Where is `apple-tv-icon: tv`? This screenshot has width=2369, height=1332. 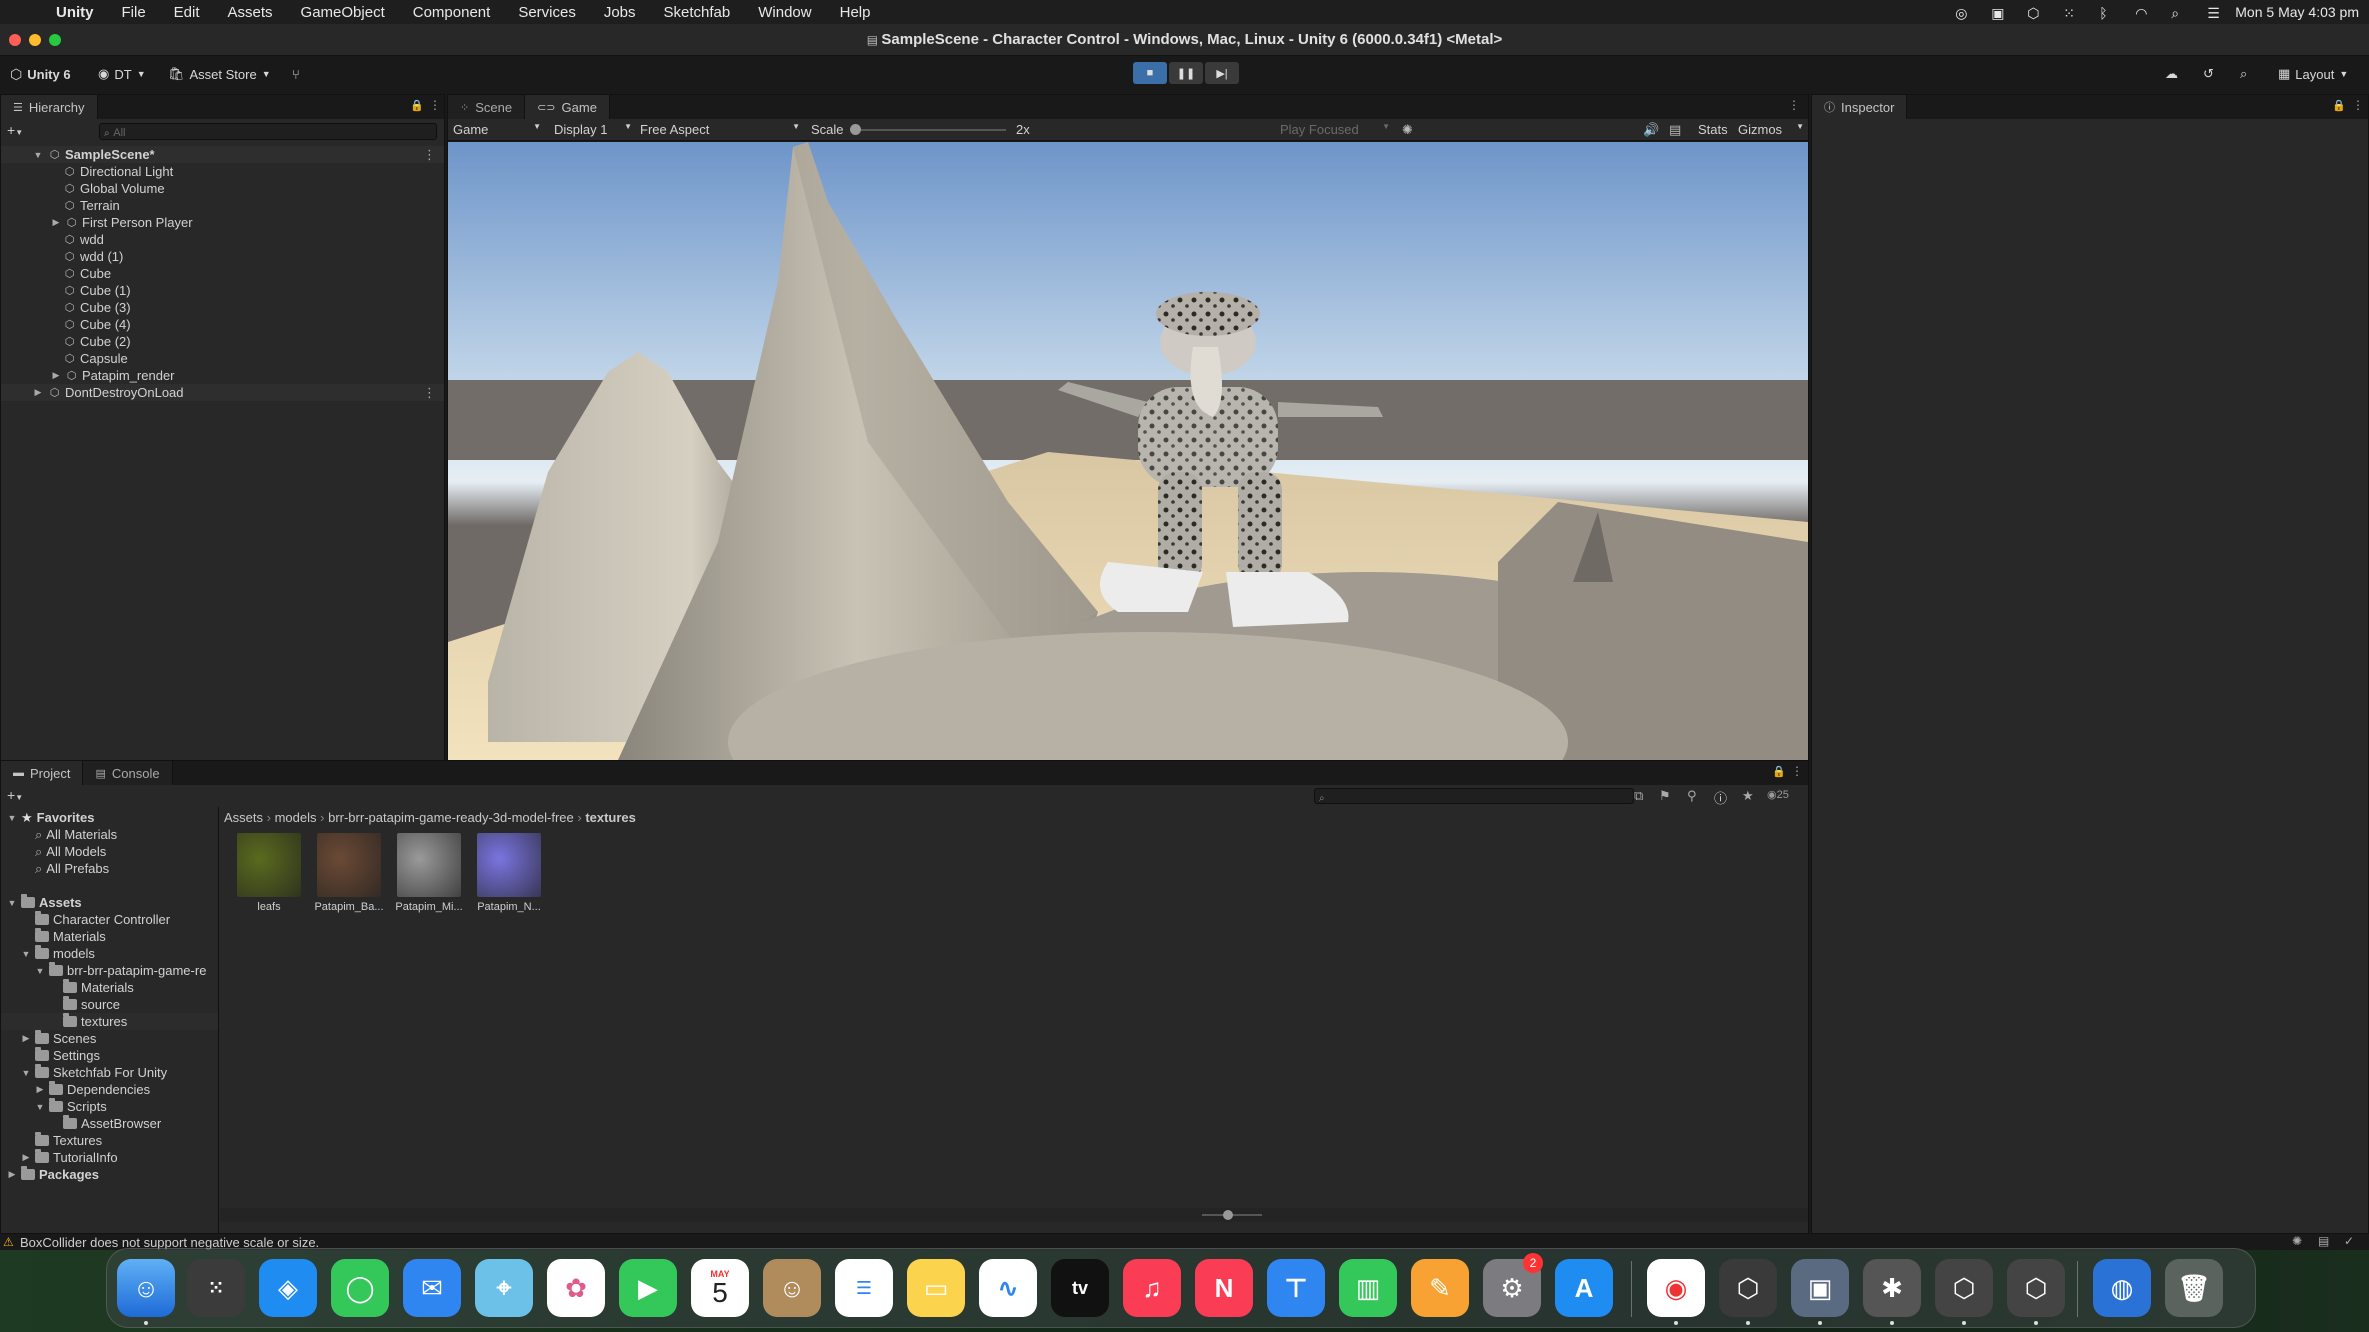 apple-tv-icon: tv is located at coordinates (1080, 1288).